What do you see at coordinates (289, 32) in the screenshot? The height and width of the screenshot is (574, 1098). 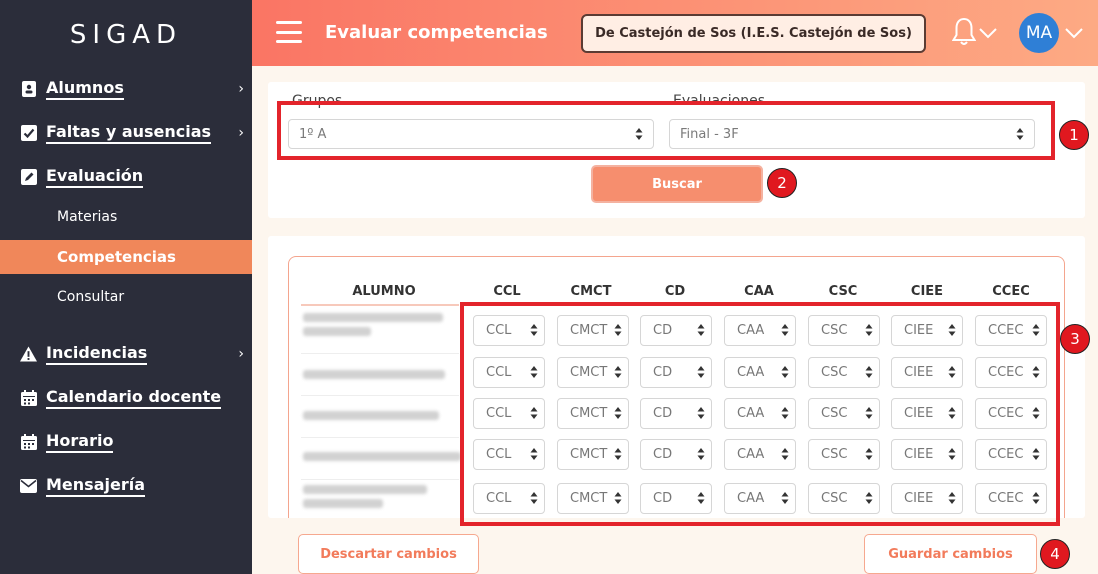 I see `hamburger-menu-icon` at bounding box center [289, 32].